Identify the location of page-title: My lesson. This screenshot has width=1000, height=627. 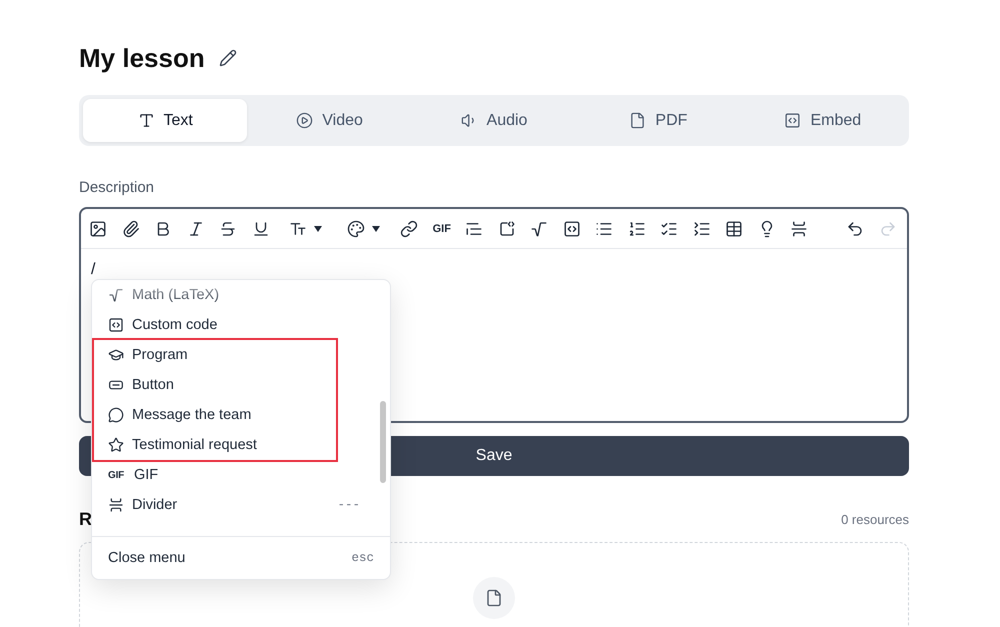
(142, 58).